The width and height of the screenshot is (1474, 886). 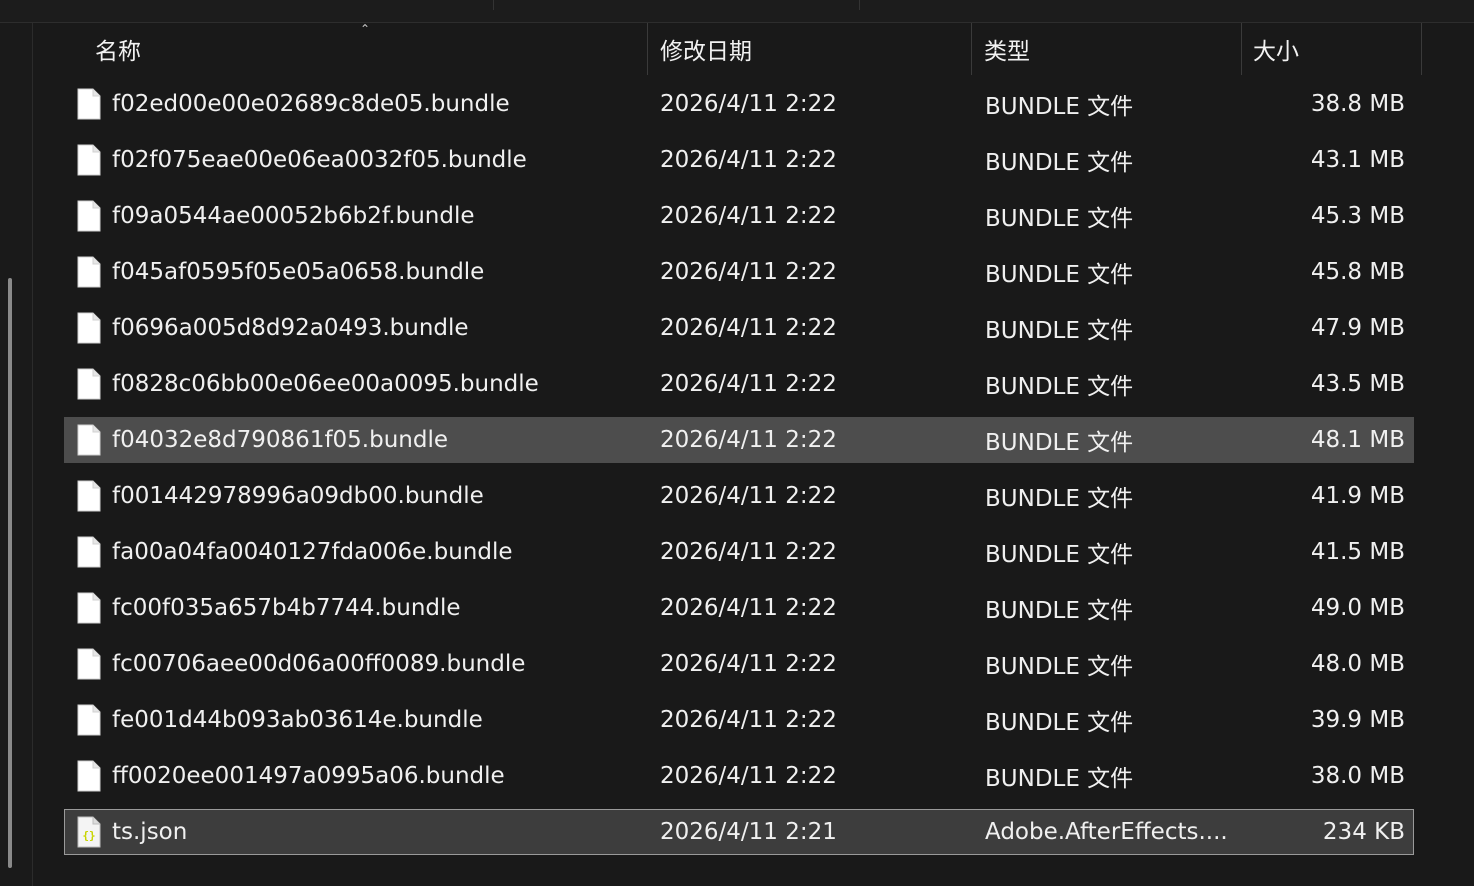 What do you see at coordinates (810, 49) in the screenshot?
I see `column-header-date: 修改日期` at bounding box center [810, 49].